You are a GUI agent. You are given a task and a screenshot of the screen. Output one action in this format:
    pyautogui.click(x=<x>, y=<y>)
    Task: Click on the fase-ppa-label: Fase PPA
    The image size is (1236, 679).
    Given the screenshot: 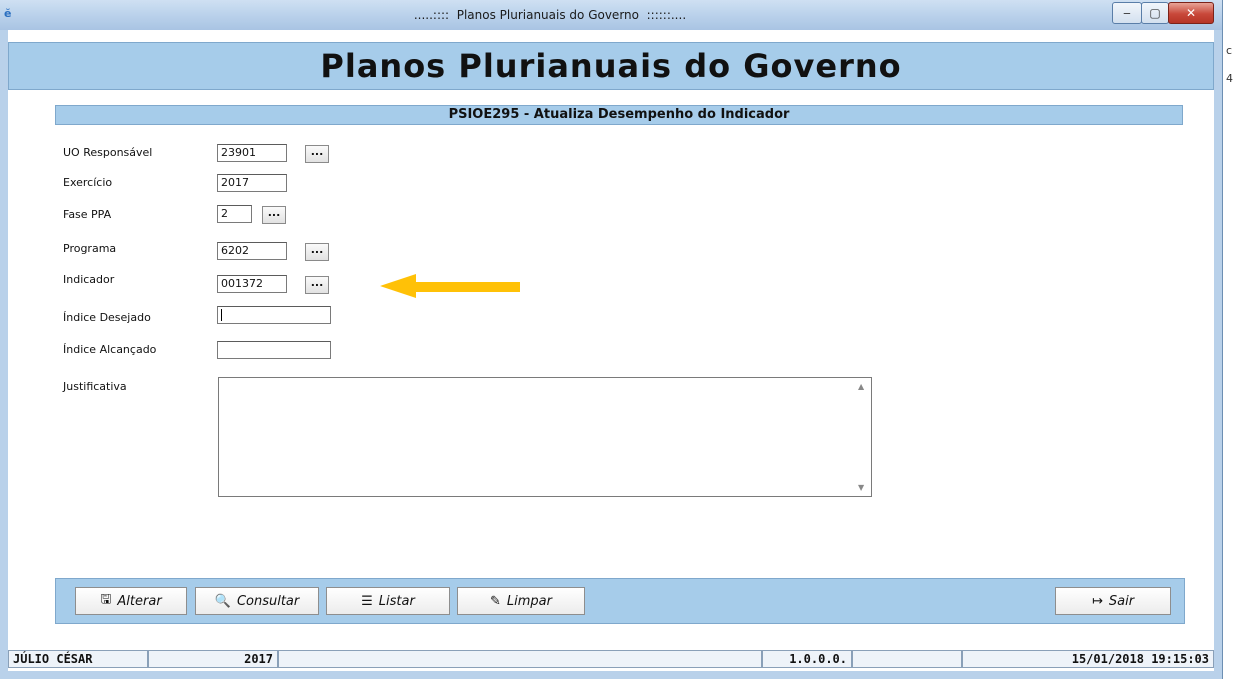 What is the action you would take?
    pyautogui.click(x=87, y=214)
    